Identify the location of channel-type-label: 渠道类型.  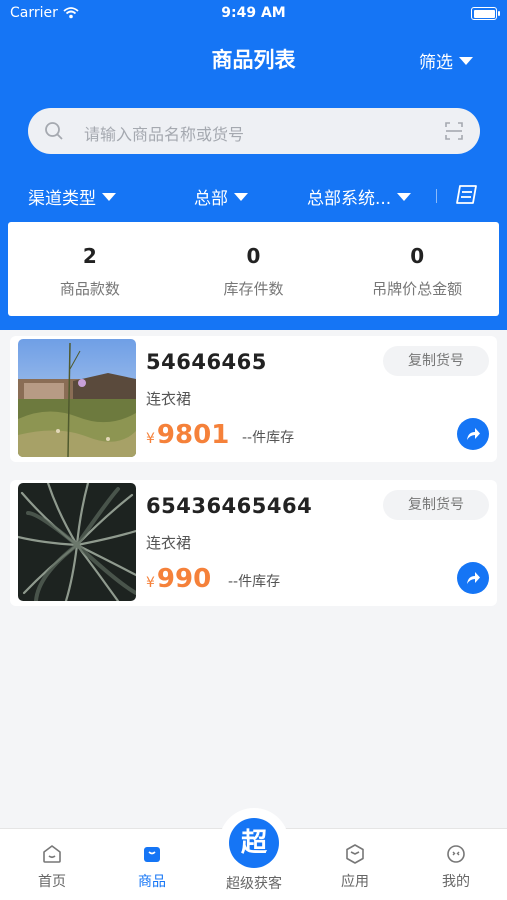
(62, 199).